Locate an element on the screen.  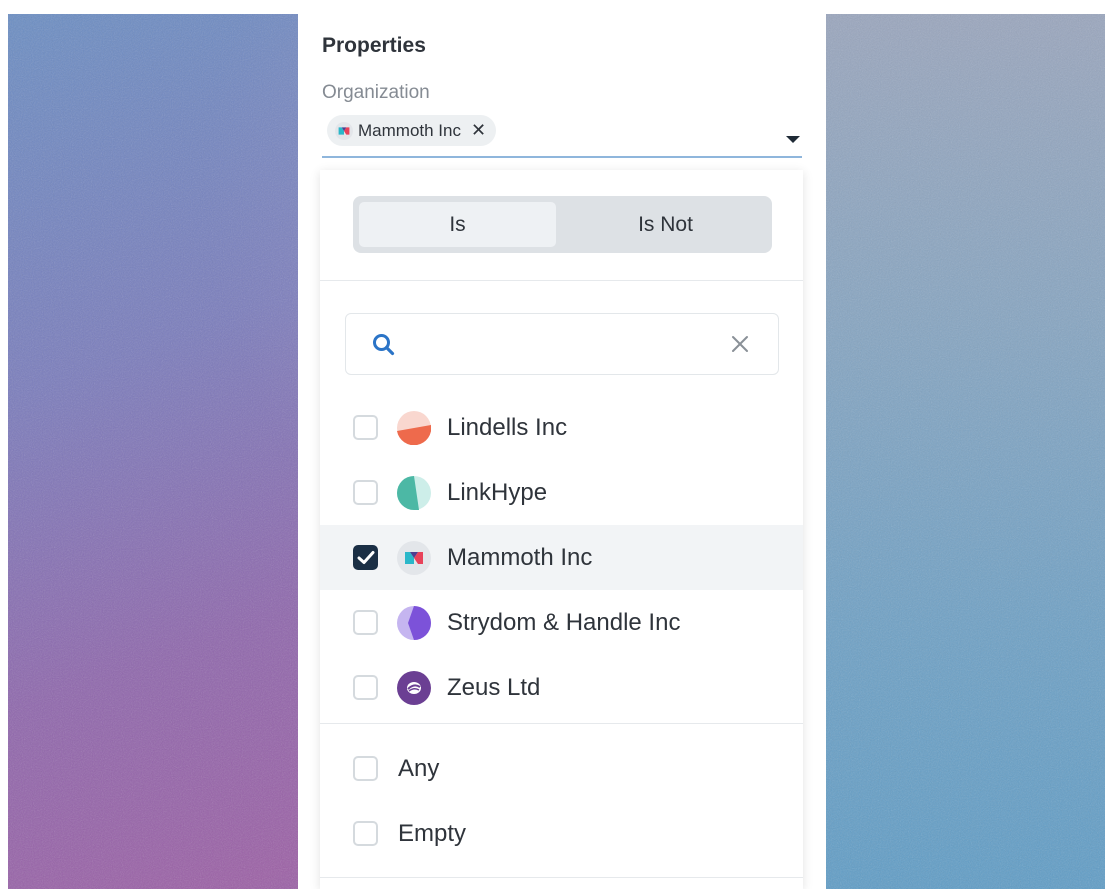
option-label: Empty is located at coordinates (432, 833).